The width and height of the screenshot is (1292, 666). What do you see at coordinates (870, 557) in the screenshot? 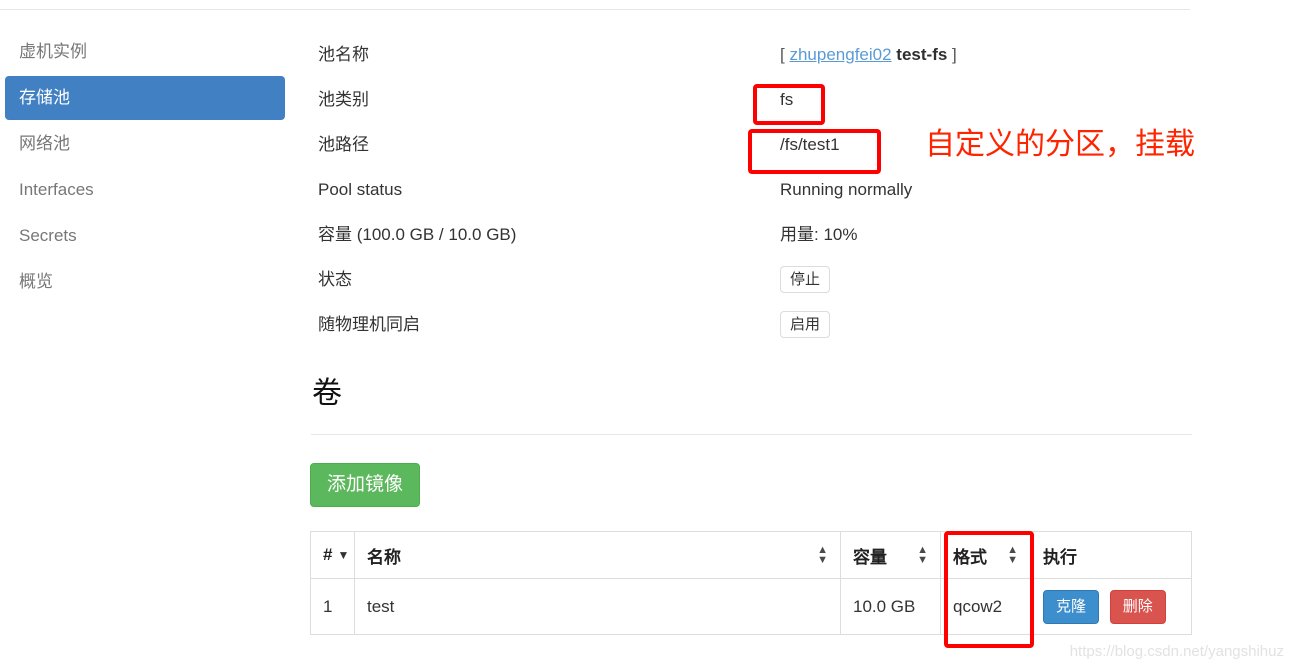
I see `column-header-capacity-label: 容量` at bounding box center [870, 557].